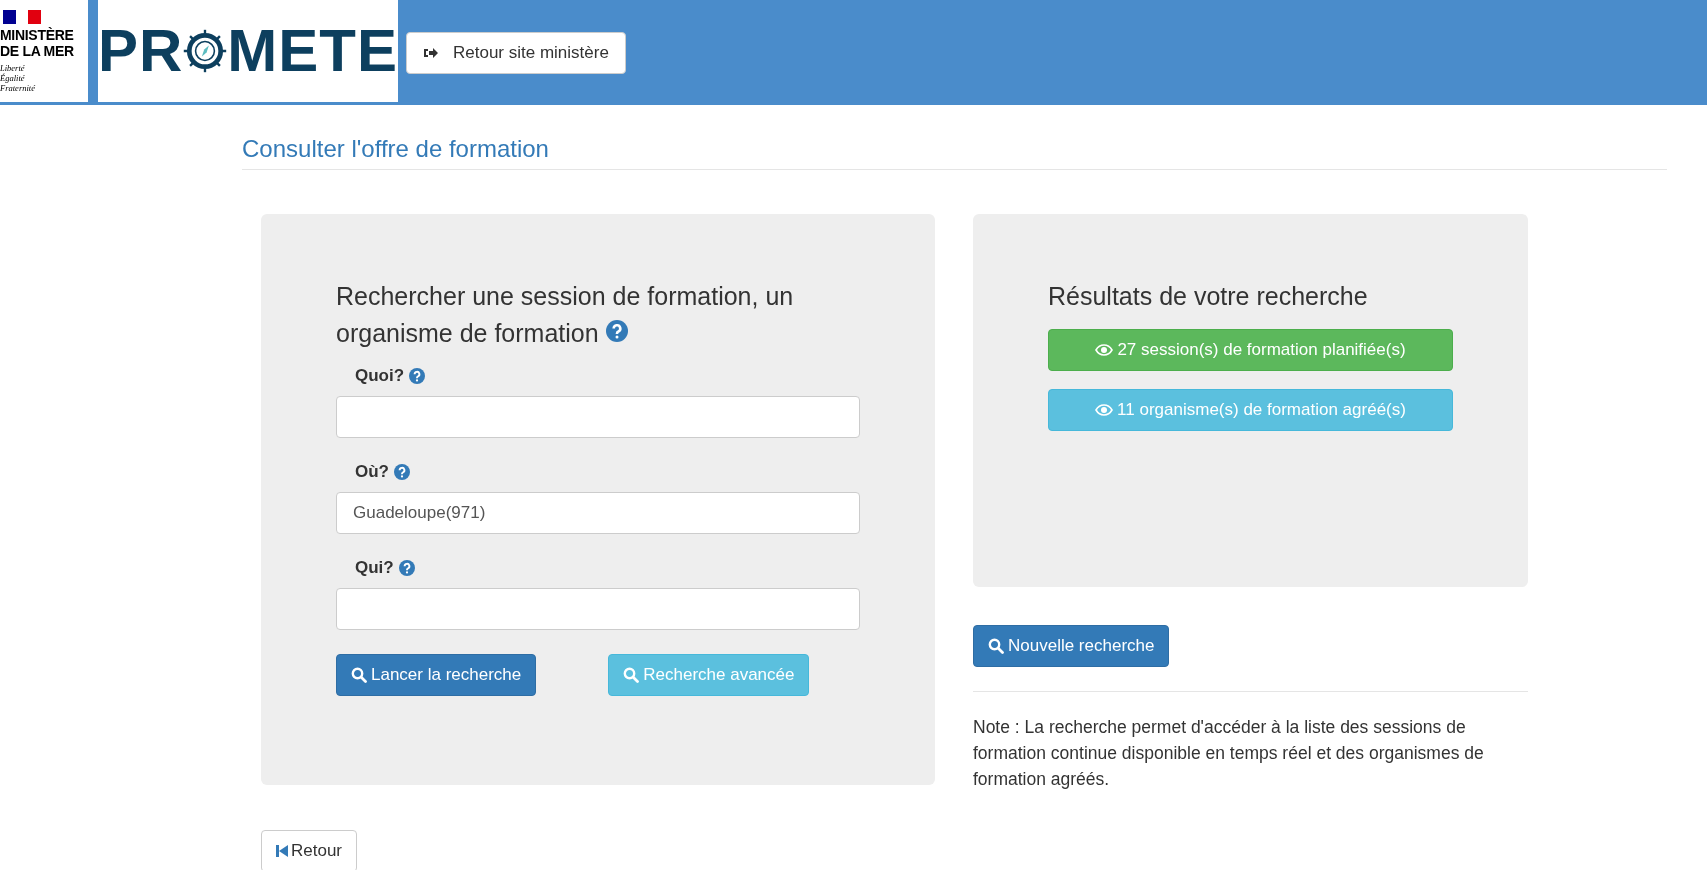 The height and width of the screenshot is (870, 1707). I want to click on new-search-button: Nouvelle recherche, so click(1071, 646).